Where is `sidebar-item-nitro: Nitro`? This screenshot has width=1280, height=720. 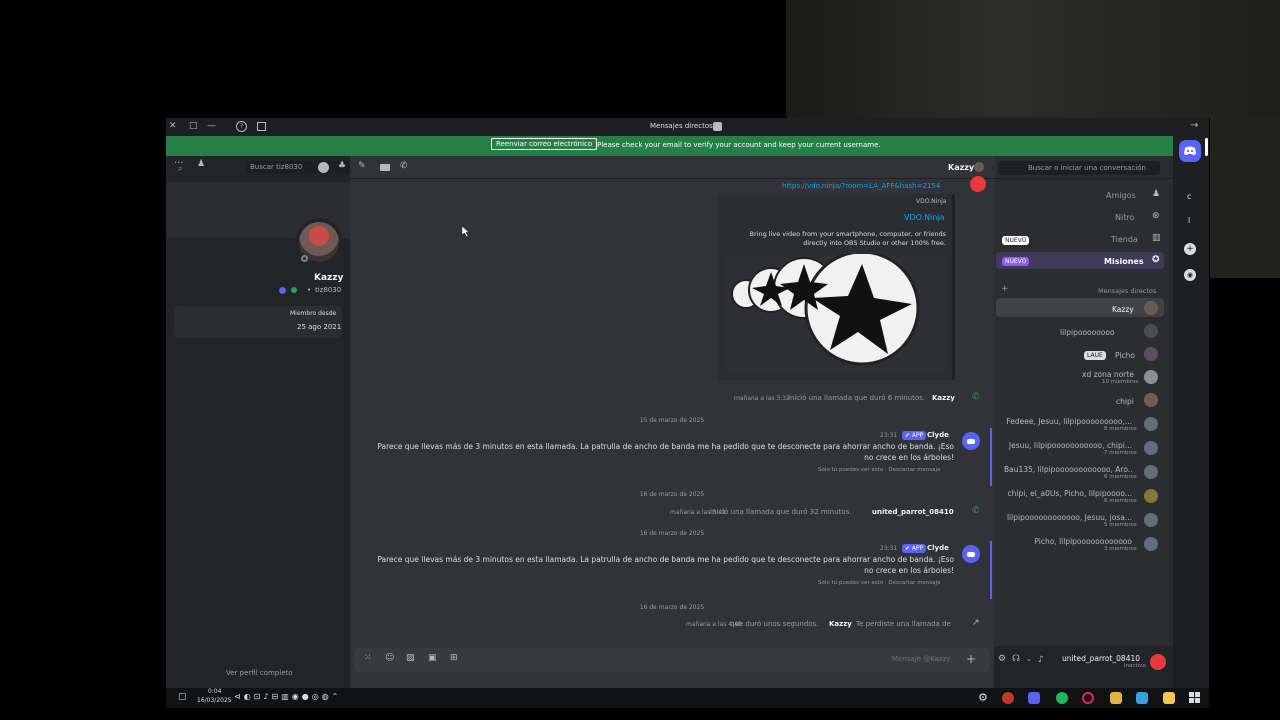 sidebar-item-nitro: Nitro is located at coordinates (1124, 217).